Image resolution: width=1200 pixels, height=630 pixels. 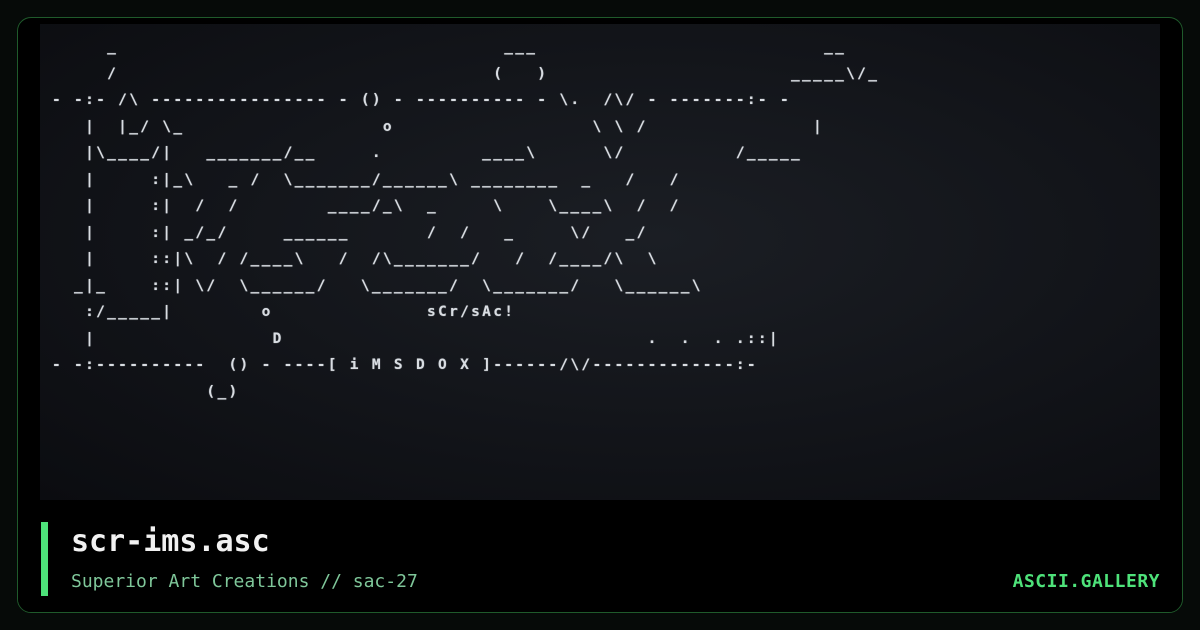 I want to click on file-title: scr-ims.asc, so click(x=170, y=541).